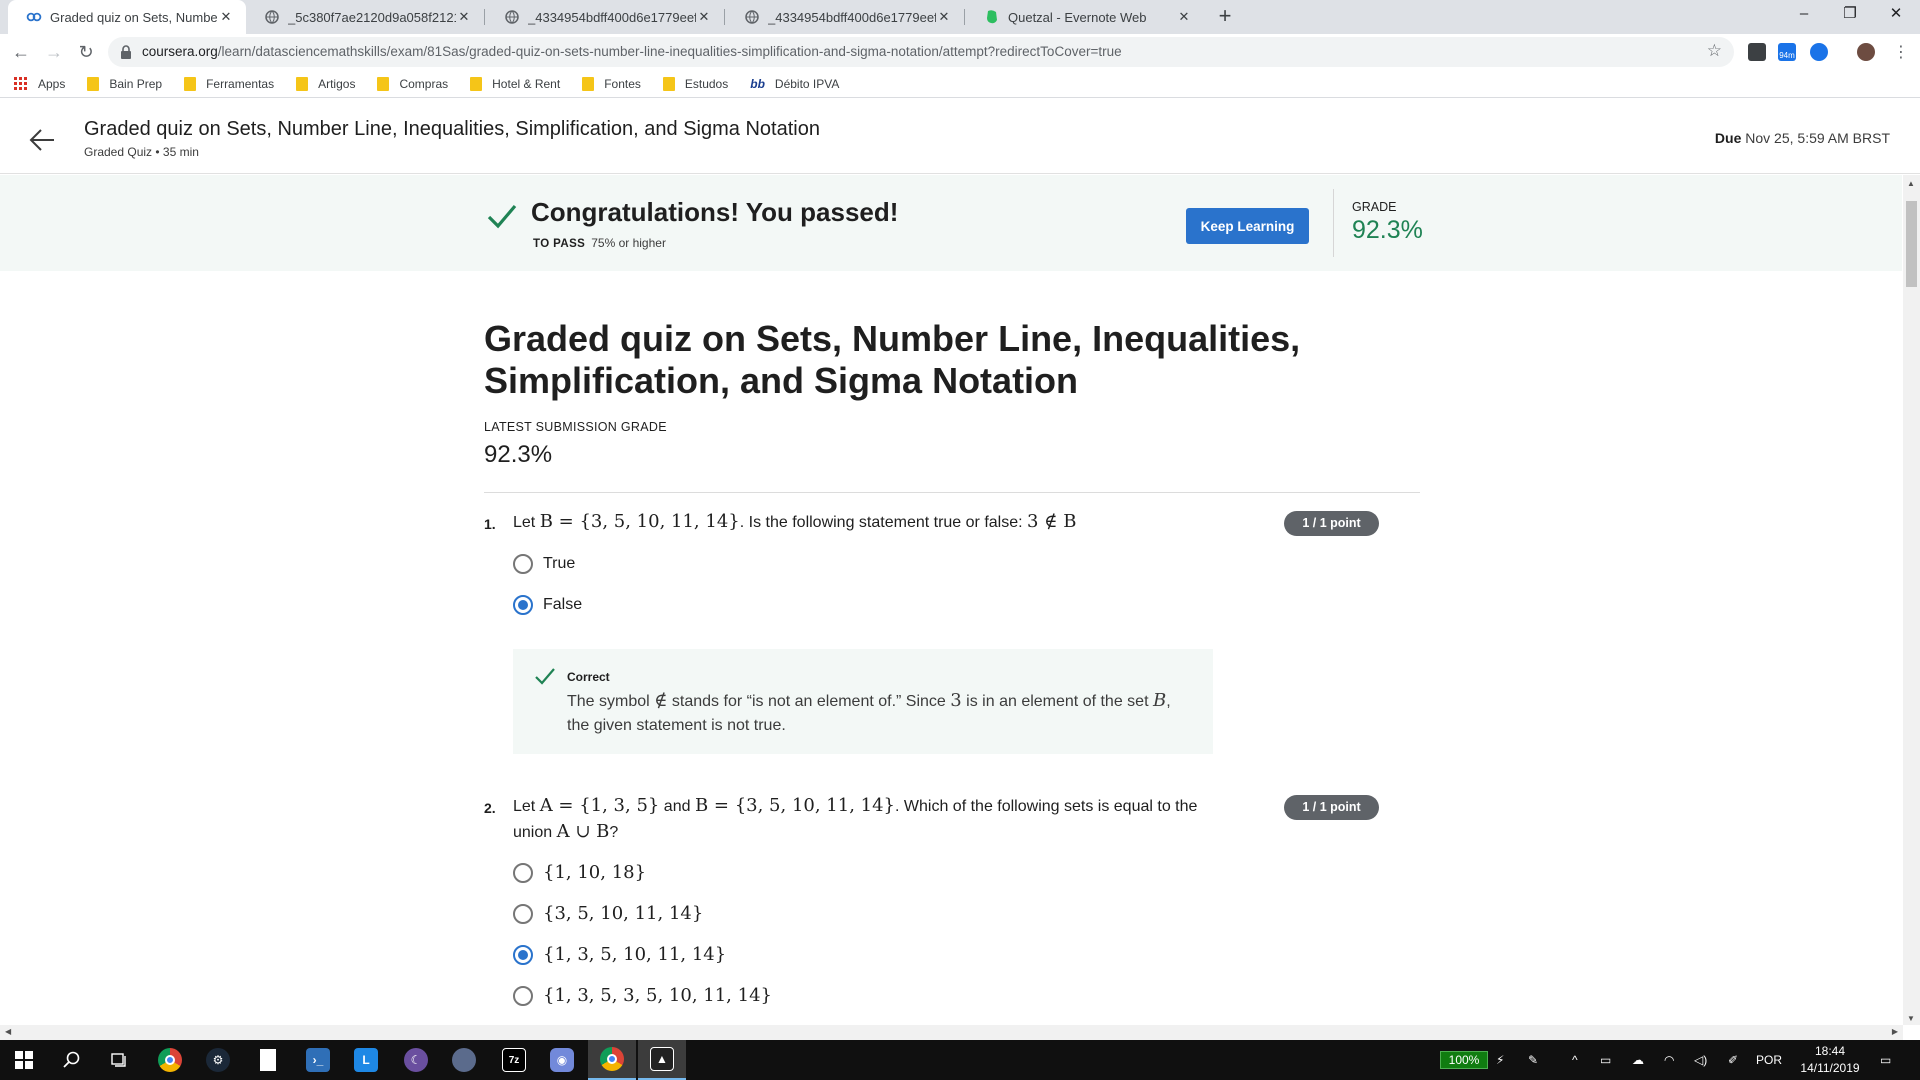 This screenshot has width=1920, height=1080. Describe the element at coordinates (1714, 51) in the screenshot. I see `bookmark-star-icon: ☆` at that location.